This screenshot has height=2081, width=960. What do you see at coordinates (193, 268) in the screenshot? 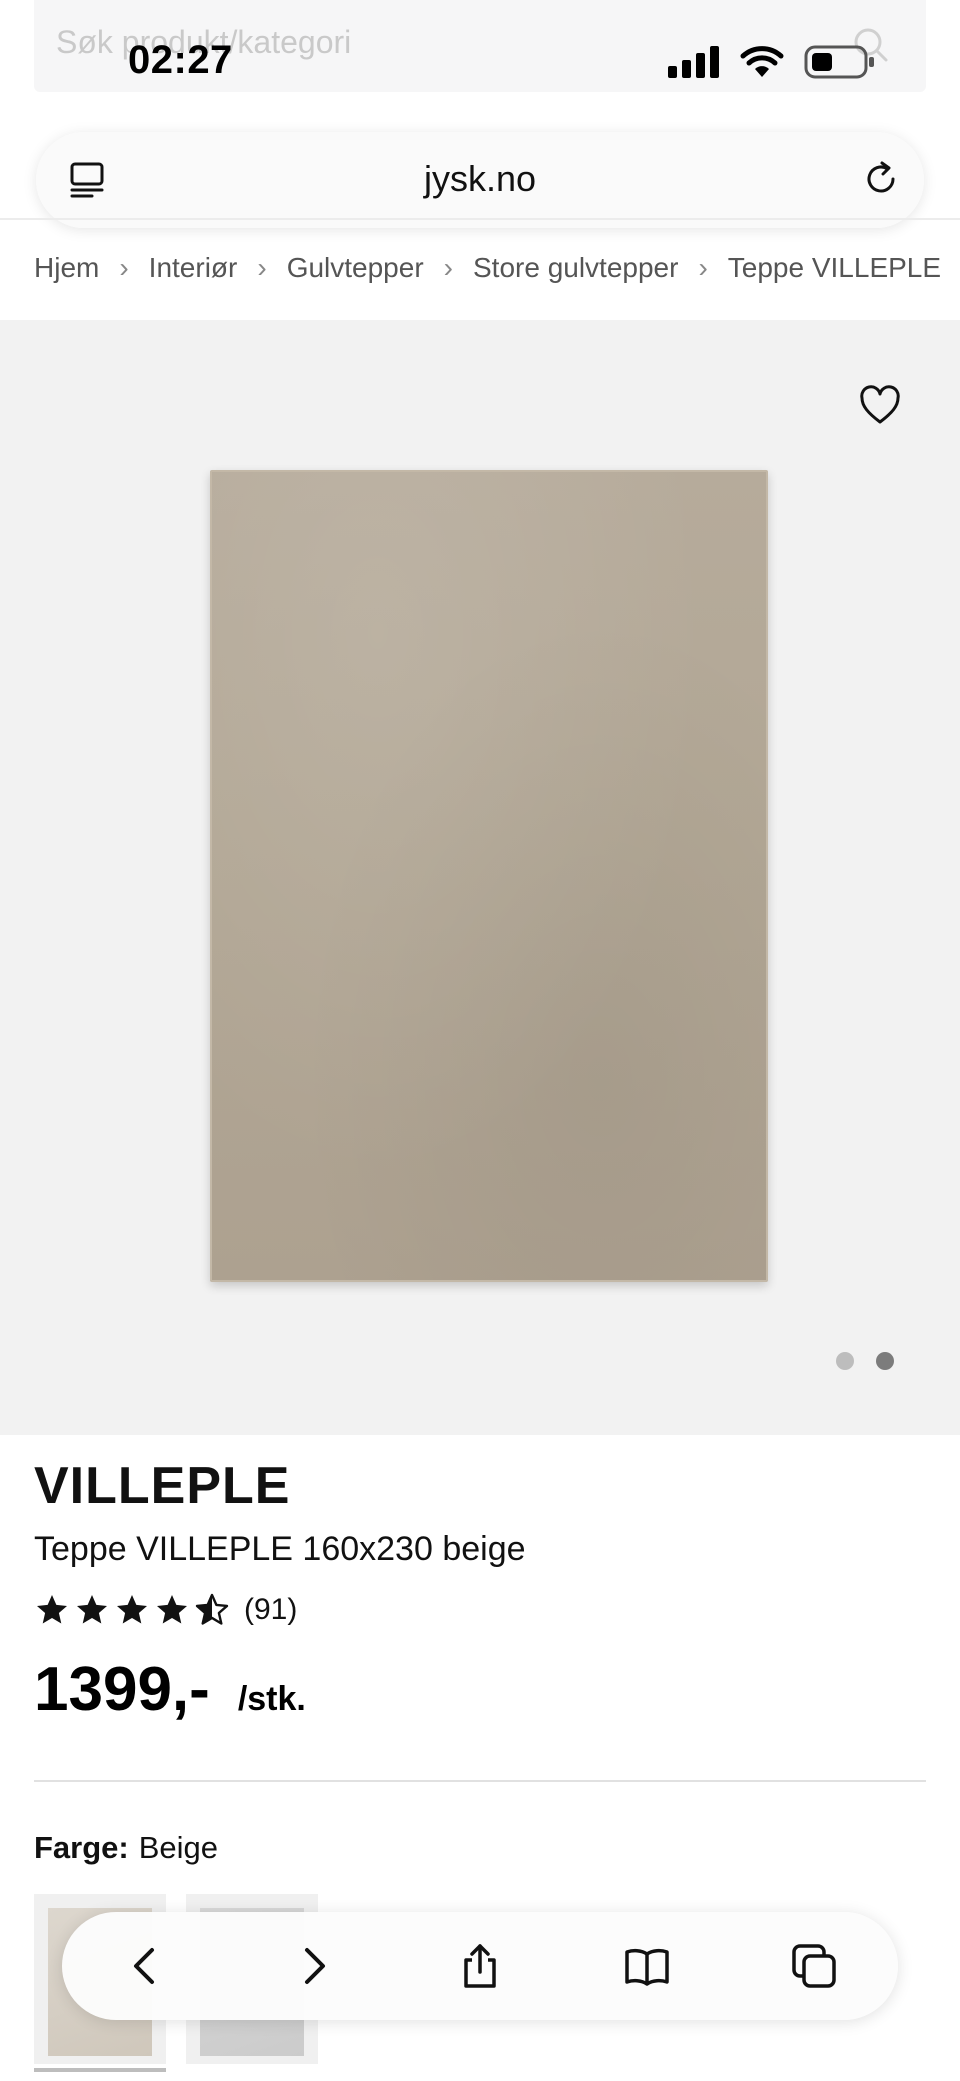
I see `breadcrumb-link-interior: Interiør` at bounding box center [193, 268].